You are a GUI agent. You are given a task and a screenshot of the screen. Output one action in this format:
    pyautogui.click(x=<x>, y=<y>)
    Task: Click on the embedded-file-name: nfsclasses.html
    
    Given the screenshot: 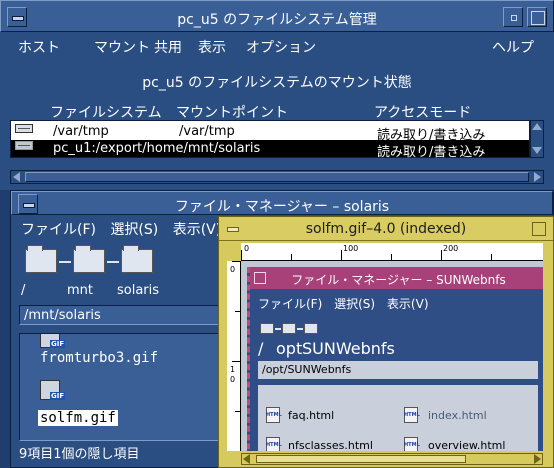 What is the action you would take?
    pyautogui.click(x=330, y=445)
    